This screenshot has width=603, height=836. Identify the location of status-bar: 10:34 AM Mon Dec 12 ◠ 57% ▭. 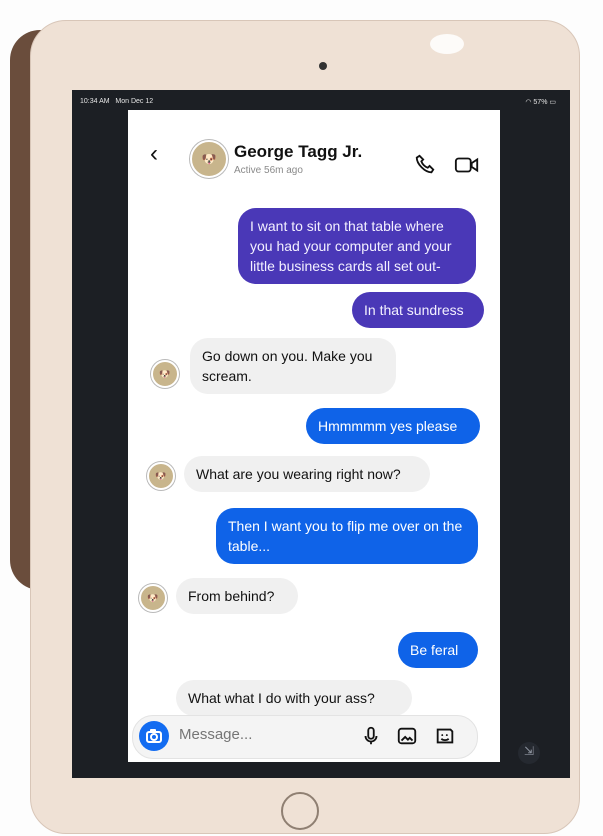
(320, 102).